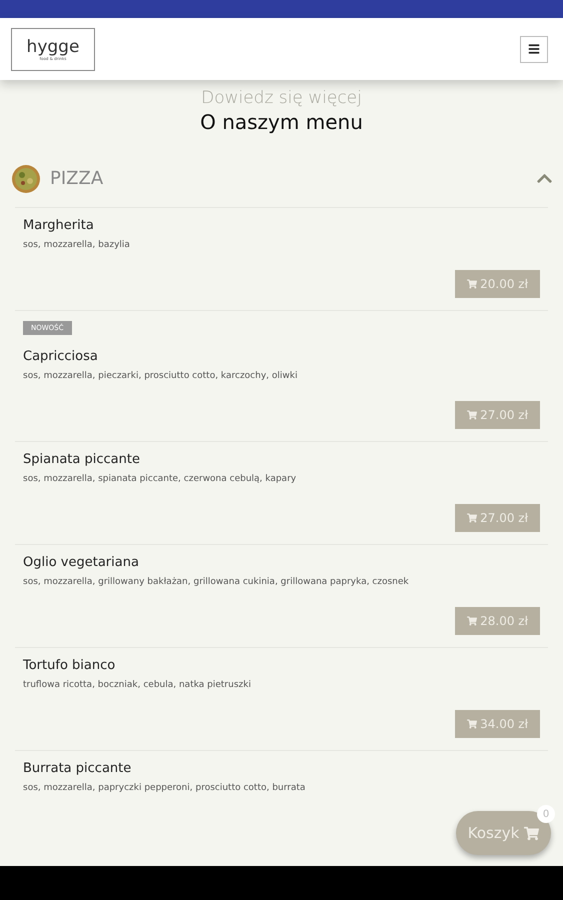 The height and width of the screenshot is (900, 563). Describe the element at coordinates (164, 788) in the screenshot. I see `item-description: sos, mozzarella, papryczki pepperoni, prosciutto cotto, burrata` at that location.